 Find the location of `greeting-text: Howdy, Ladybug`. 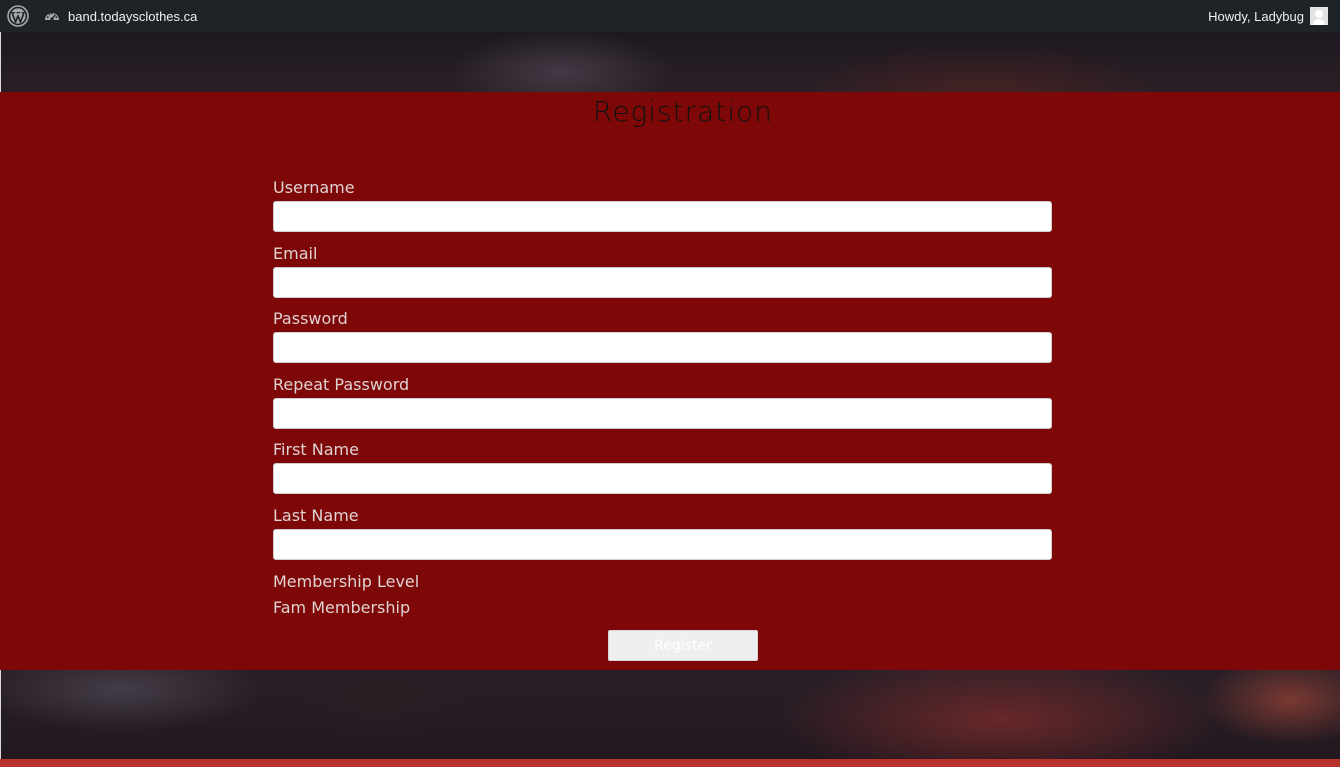

greeting-text: Howdy, Ladybug is located at coordinates (1256, 16).